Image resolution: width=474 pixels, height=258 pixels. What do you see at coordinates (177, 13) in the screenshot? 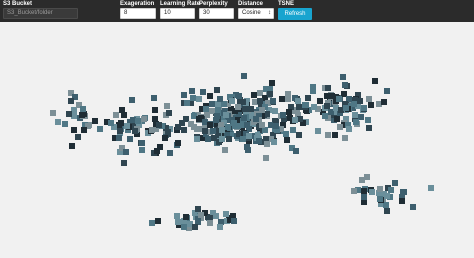
I see `learning-rate-input: 10` at bounding box center [177, 13].